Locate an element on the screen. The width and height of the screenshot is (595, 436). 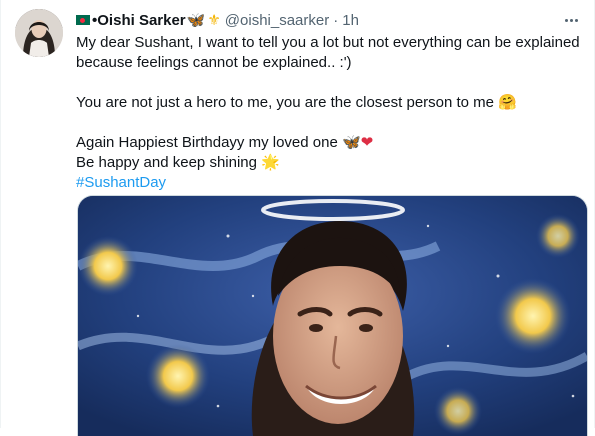
tweet-line-4-text: Again Happiest Birthdayy my loved one is located at coordinates (207, 142).